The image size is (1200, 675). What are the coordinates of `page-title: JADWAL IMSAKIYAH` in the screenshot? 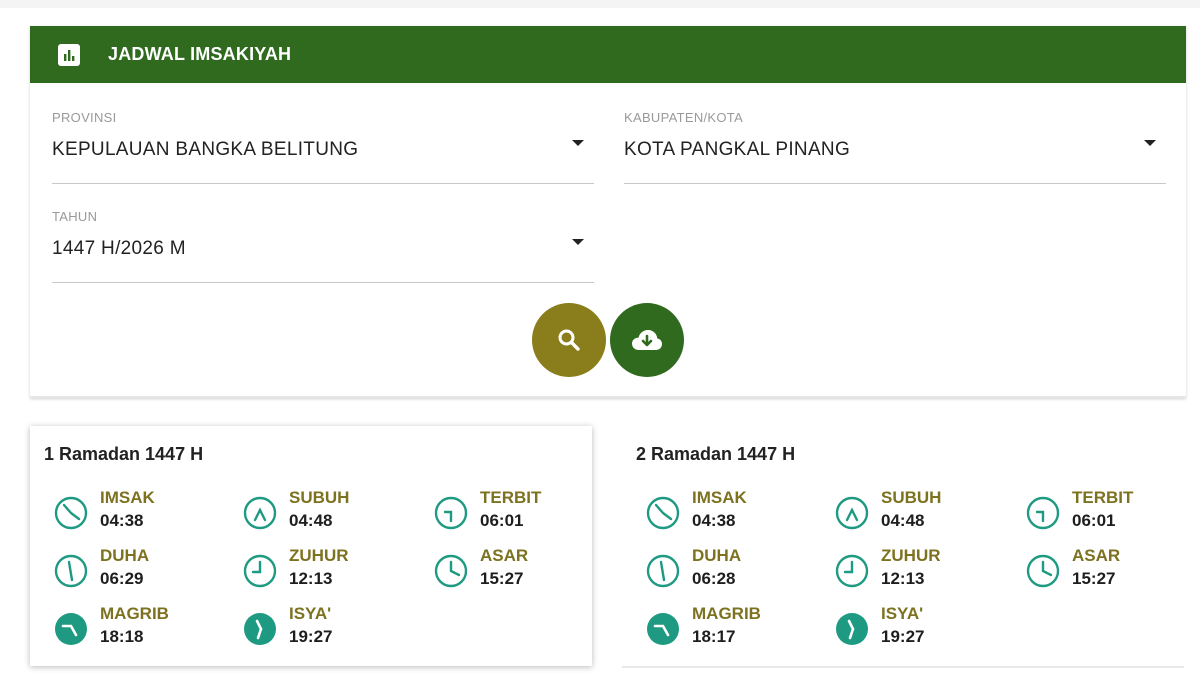 It's located at (200, 54).